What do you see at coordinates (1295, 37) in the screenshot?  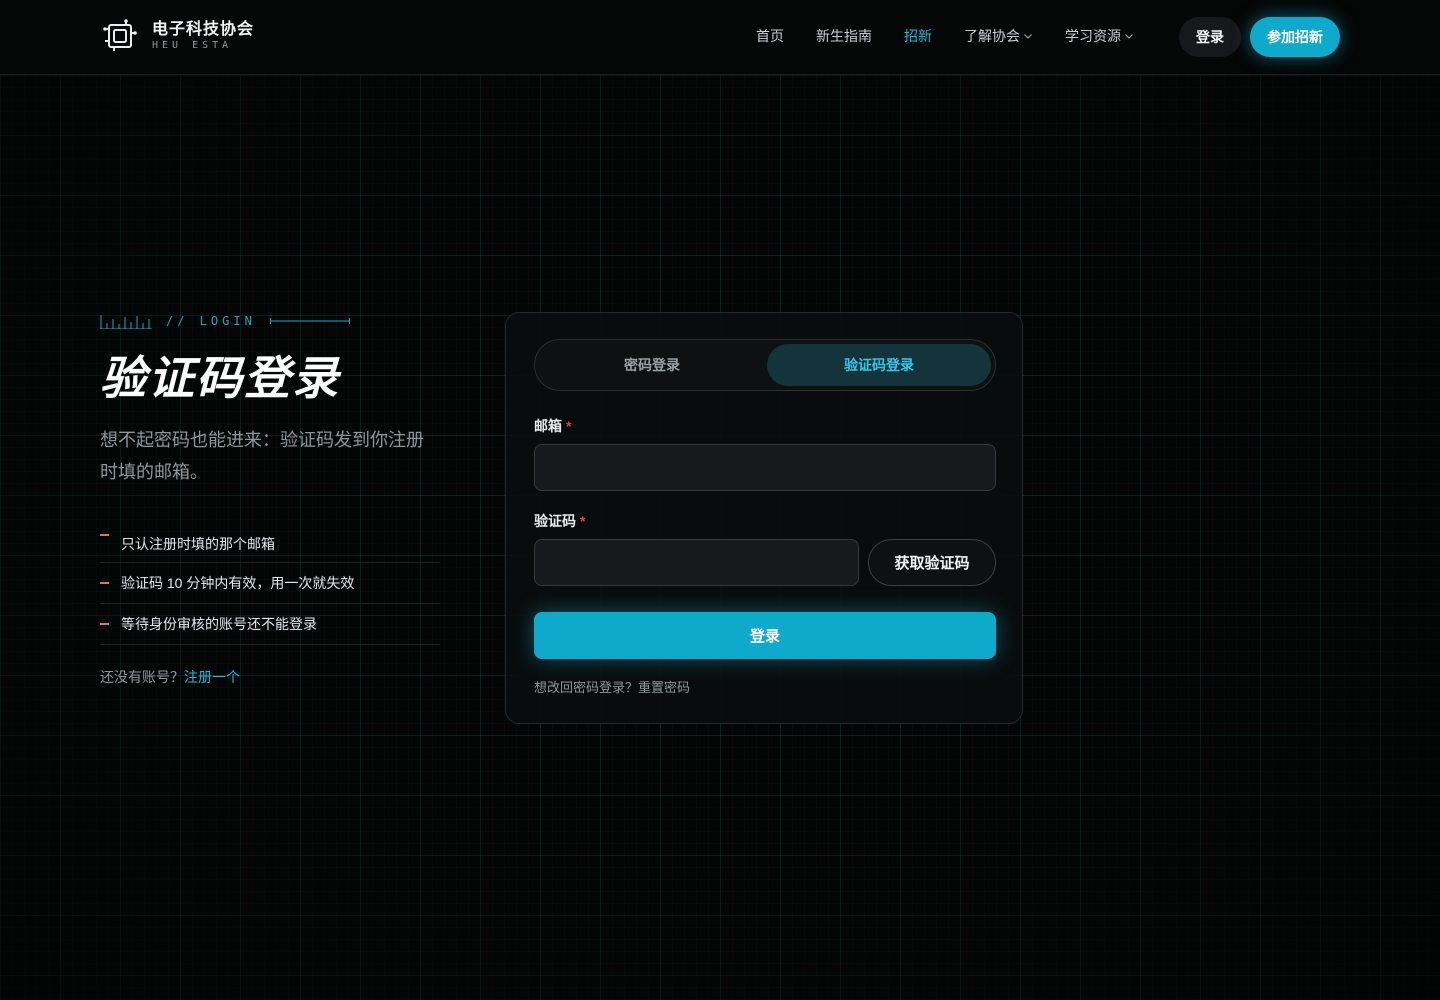 I see `join-recruitment-button: 参加招新` at bounding box center [1295, 37].